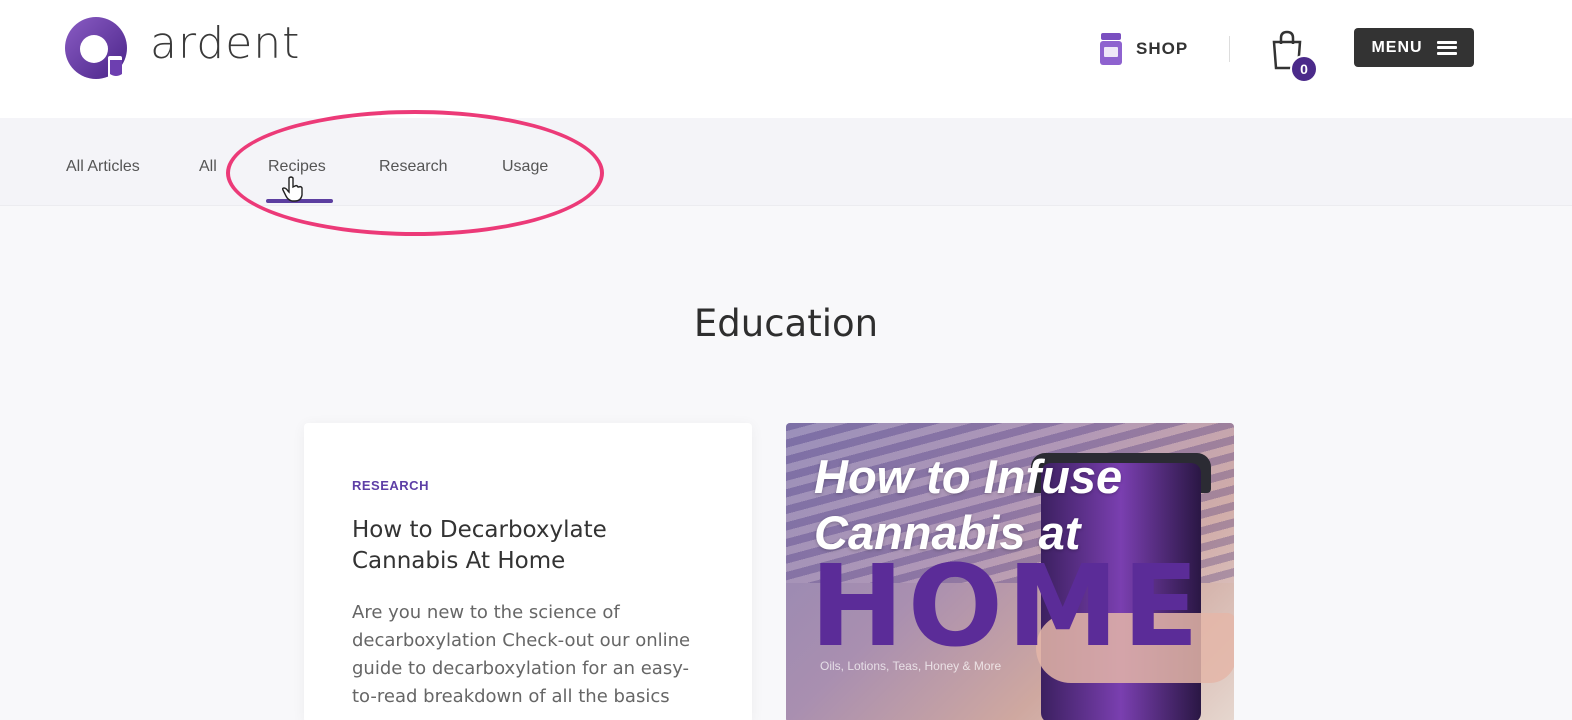 This screenshot has width=1572, height=720. What do you see at coordinates (1304, 69) in the screenshot?
I see `cart-count-badge: 0` at bounding box center [1304, 69].